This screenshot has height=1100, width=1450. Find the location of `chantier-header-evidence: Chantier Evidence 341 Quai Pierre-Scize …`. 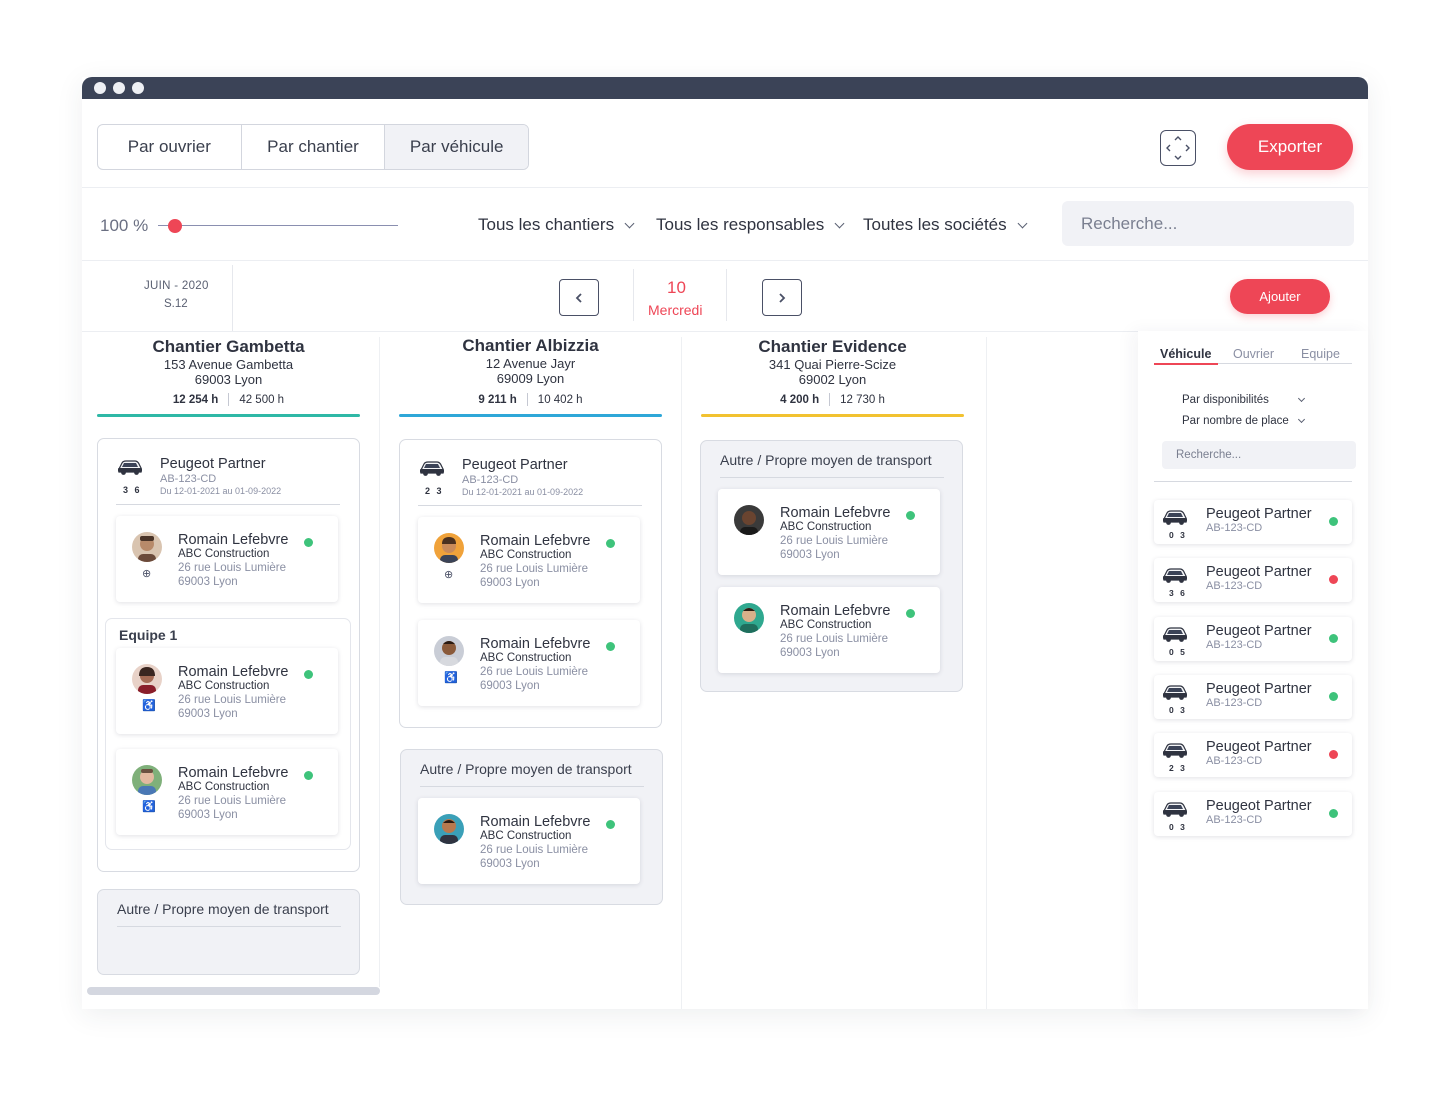

chantier-header-evidence: Chantier Evidence 341 Quai Pierre-Scize … is located at coordinates (832, 377).